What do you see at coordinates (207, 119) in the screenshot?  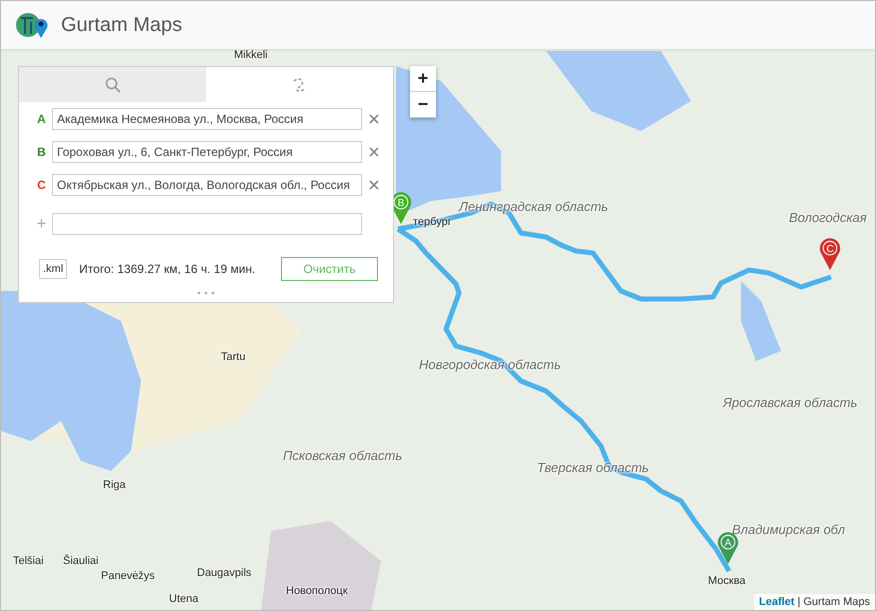 I see `address-field: Академика Несмеянова ул., Москва, Россия` at bounding box center [207, 119].